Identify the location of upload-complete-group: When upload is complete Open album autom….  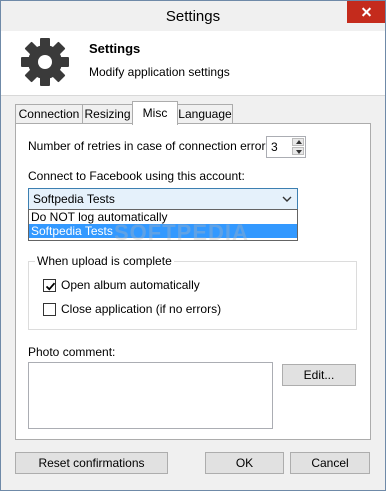
(192, 292).